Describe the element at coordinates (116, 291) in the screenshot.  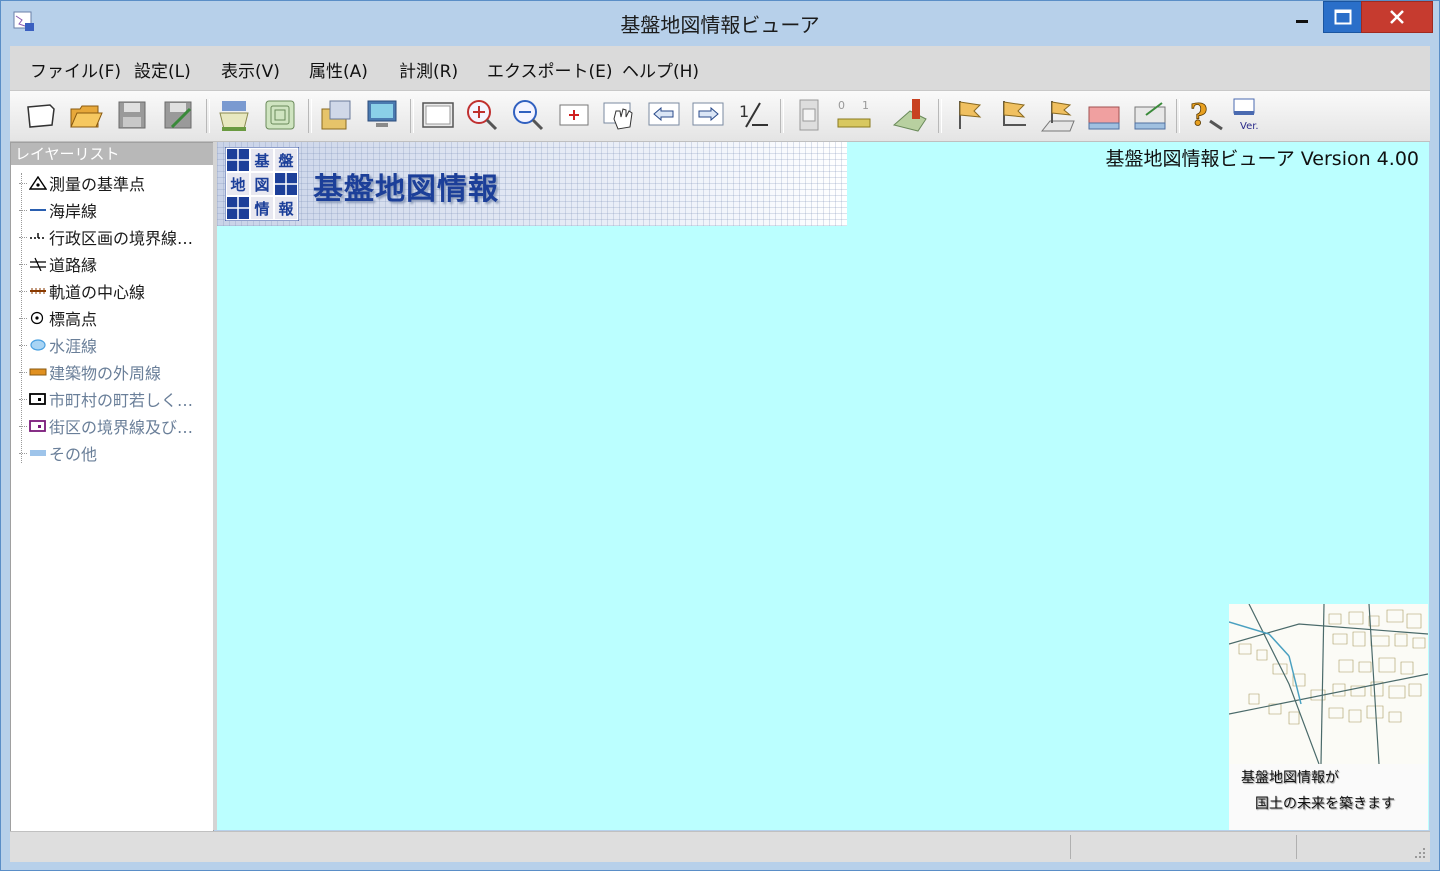
I see `layer-item: 軌道の中心線` at that location.